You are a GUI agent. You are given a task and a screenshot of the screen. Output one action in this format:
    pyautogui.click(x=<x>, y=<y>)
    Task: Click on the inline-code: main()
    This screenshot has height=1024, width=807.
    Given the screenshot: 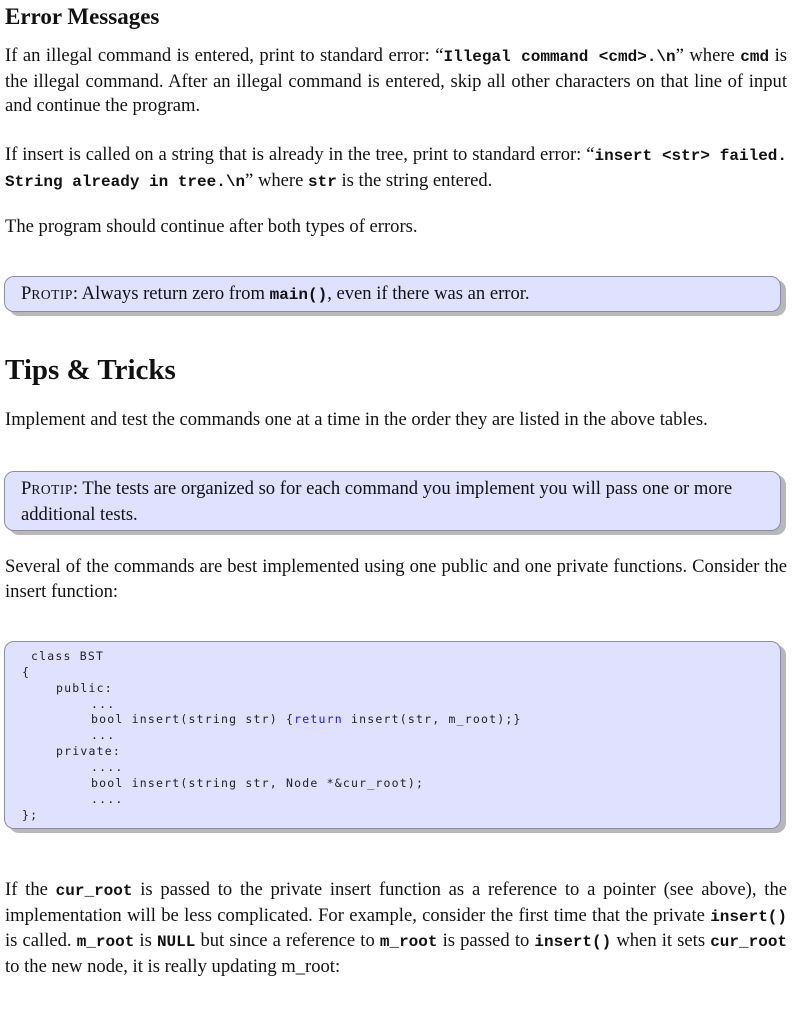 What is the action you would take?
    pyautogui.click(x=298, y=295)
    